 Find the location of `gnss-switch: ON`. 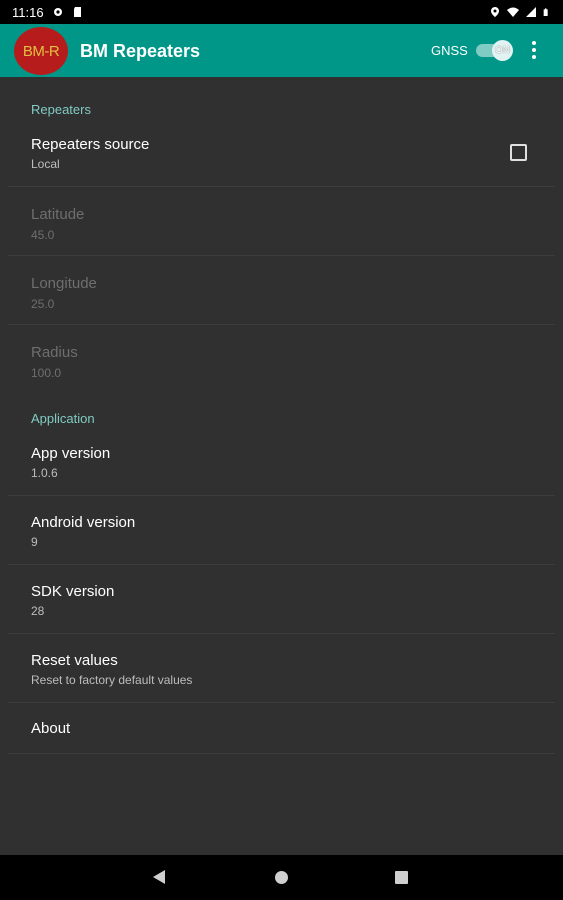

gnss-switch: ON is located at coordinates (494, 50).